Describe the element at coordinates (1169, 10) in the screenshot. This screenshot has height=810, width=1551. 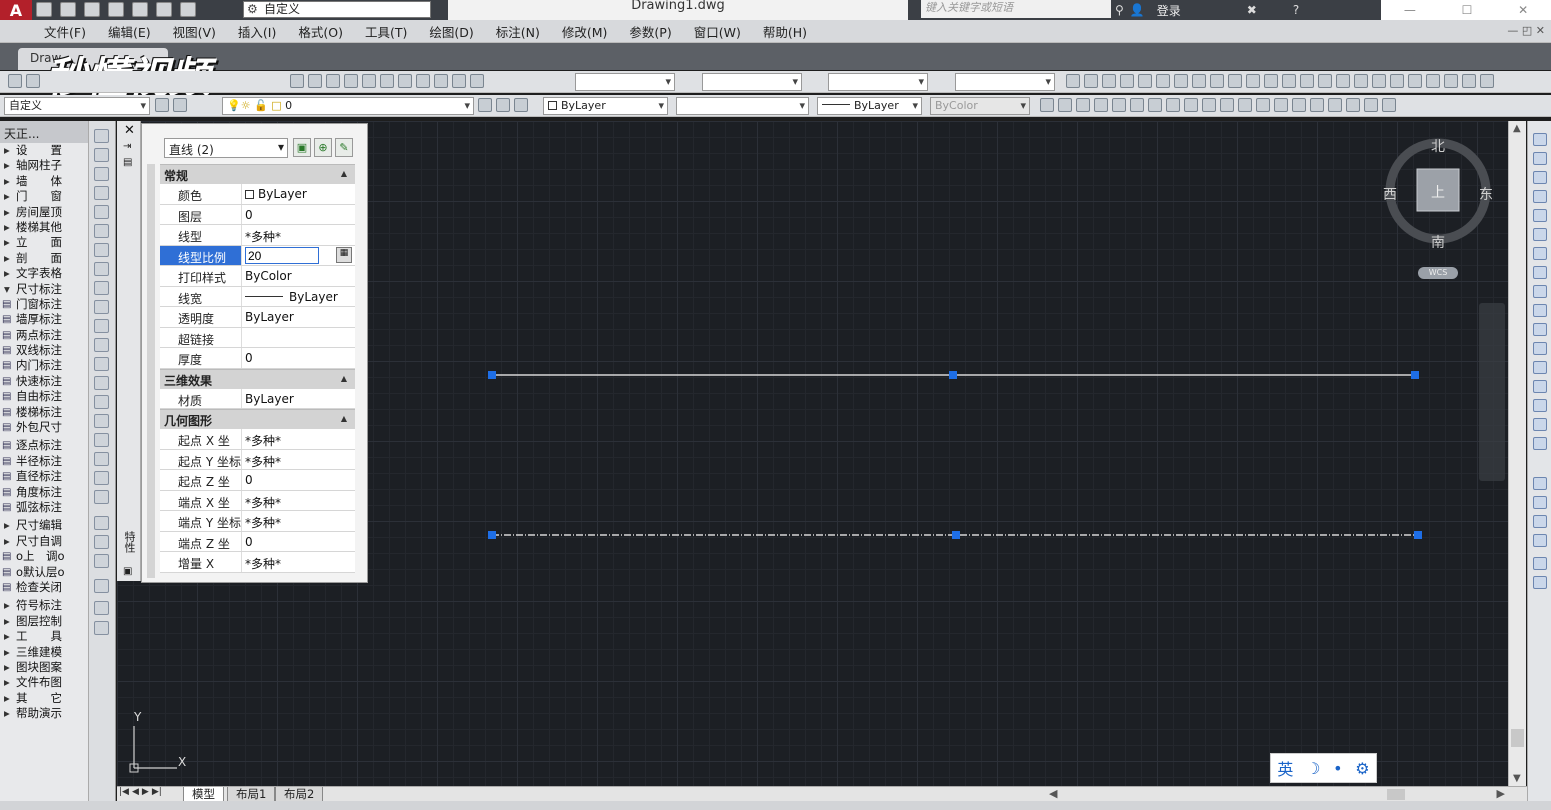
I see `login-link: 登录` at that location.